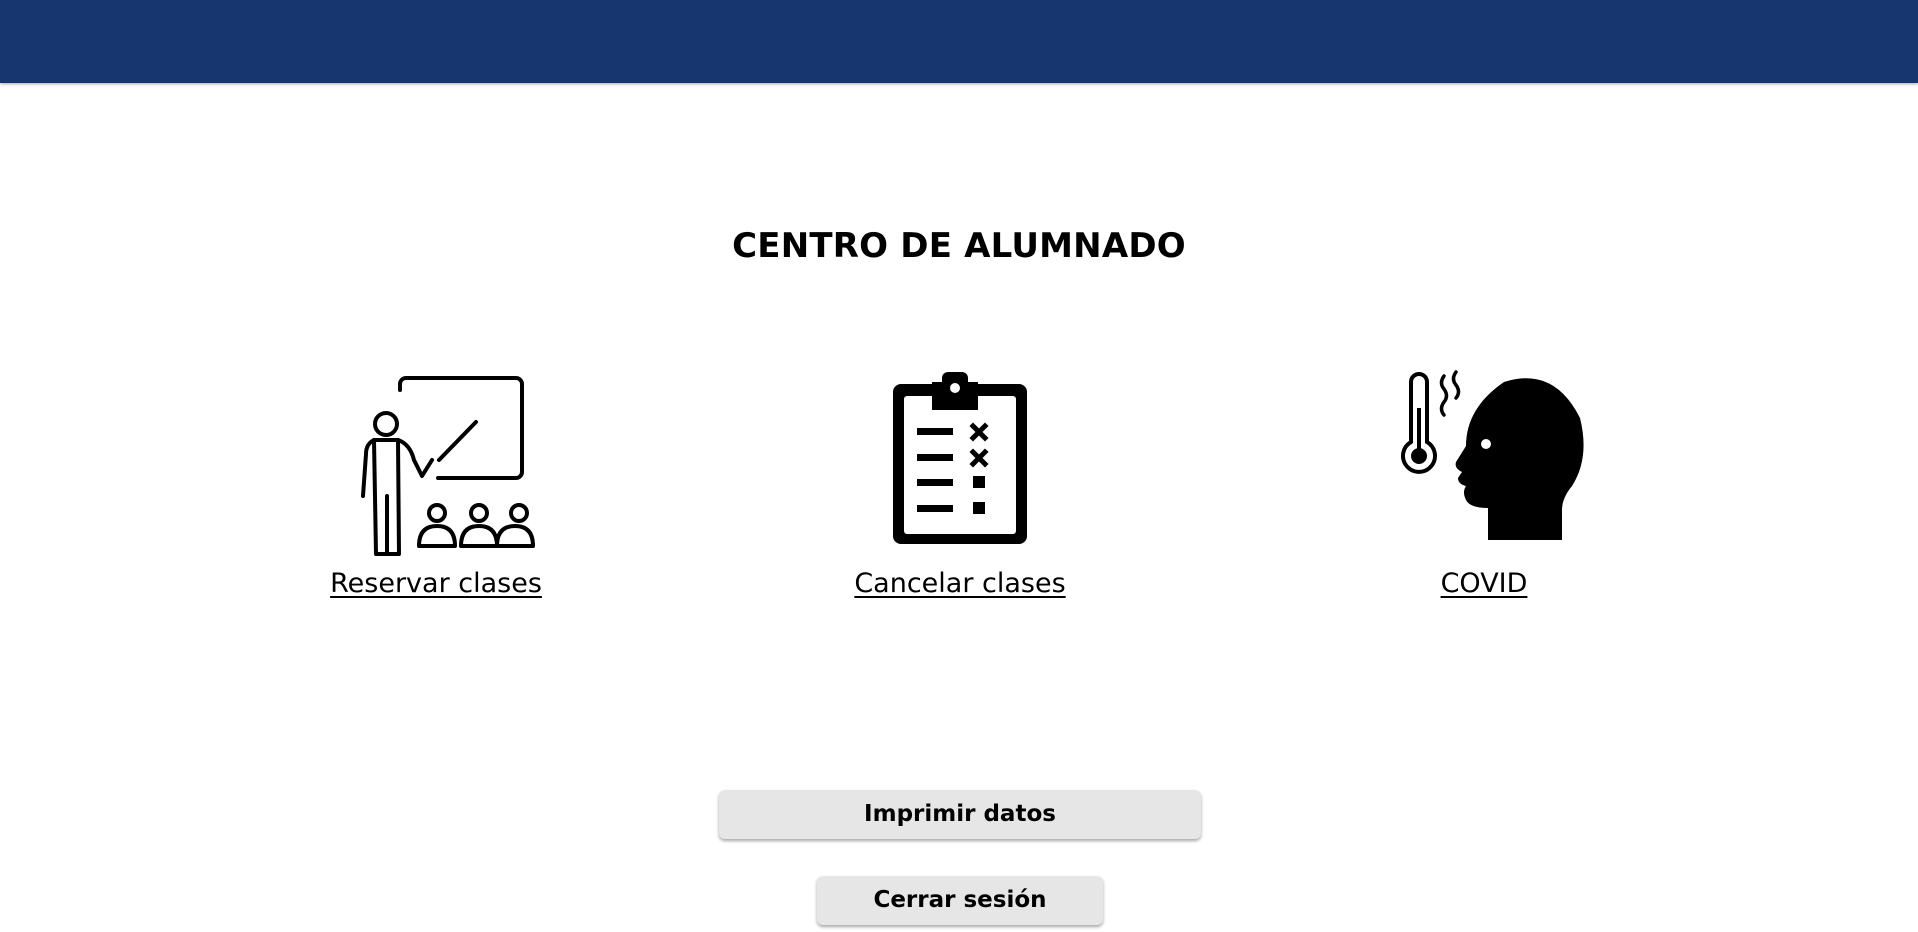  What do you see at coordinates (960, 900) in the screenshot?
I see `logout-button: Cerrar sesión` at bounding box center [960, 900].